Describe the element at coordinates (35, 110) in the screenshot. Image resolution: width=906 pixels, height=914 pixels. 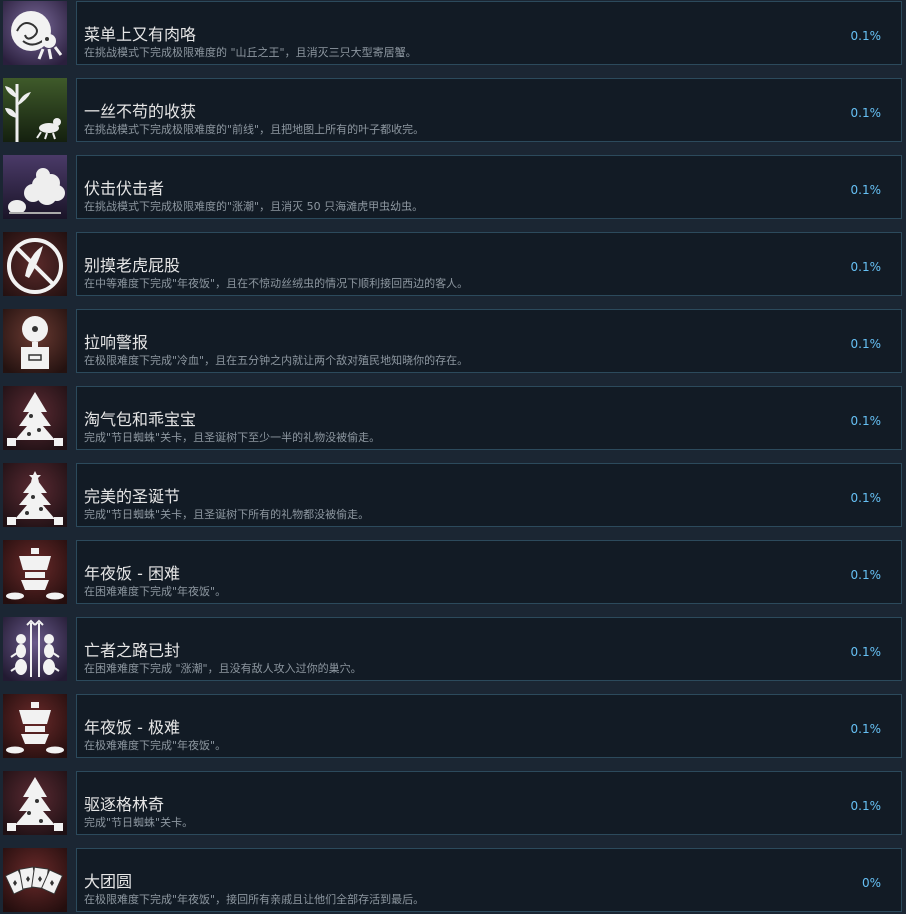
I see `leaf-harvest-icon` at that location.